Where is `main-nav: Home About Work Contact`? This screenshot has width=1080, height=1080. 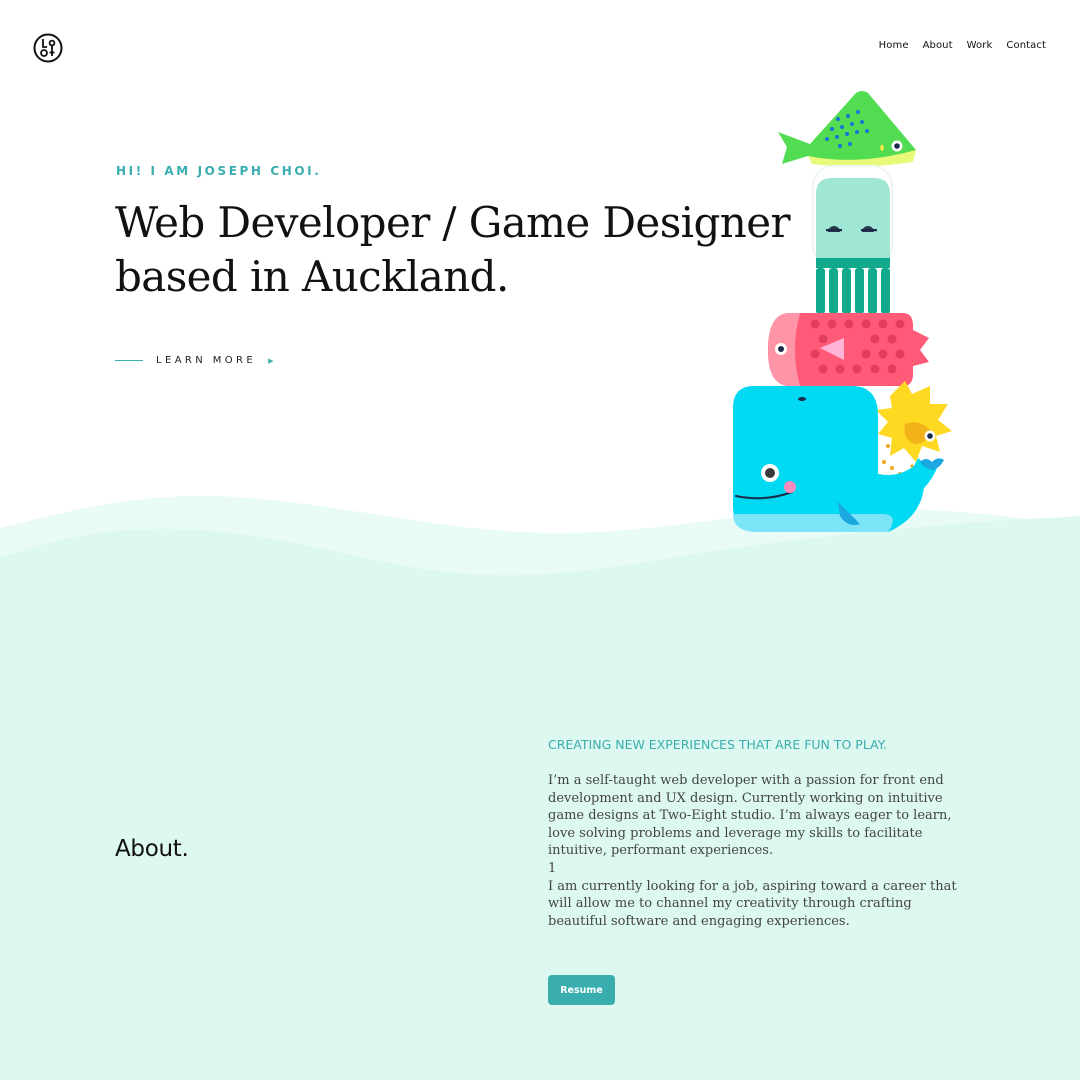 main-nav: Home About Work Contact is located at coordinates (962, 45).